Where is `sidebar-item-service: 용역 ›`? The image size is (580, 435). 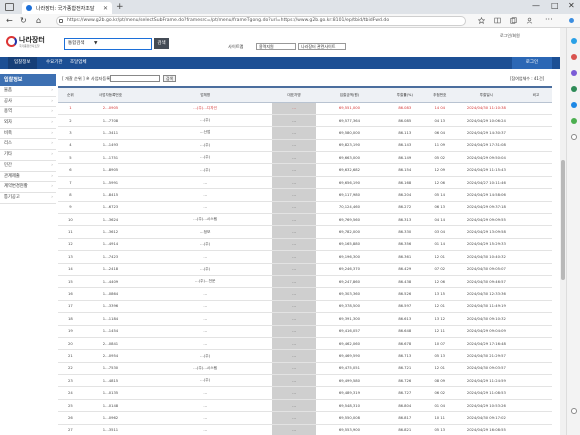 sidebar-item-service: 용역 › is located at coordinates (28, 113).